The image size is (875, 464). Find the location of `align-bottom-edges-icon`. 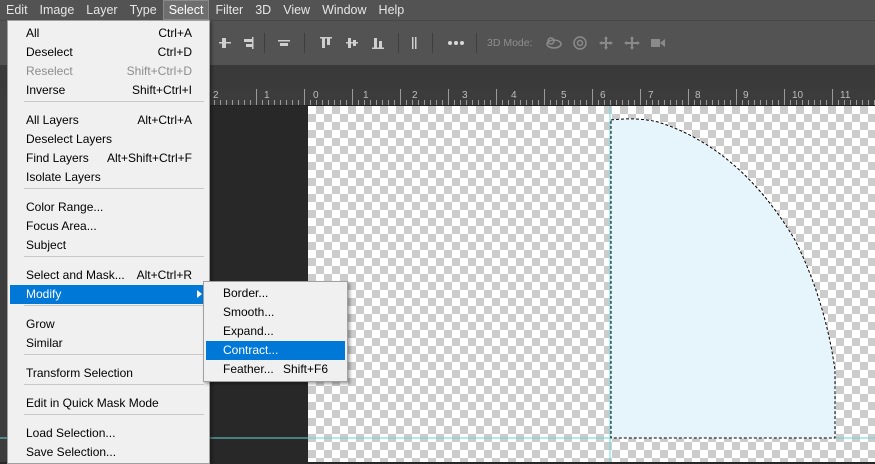

align-bottom-edges-icon is located at coordinates (378, 43).